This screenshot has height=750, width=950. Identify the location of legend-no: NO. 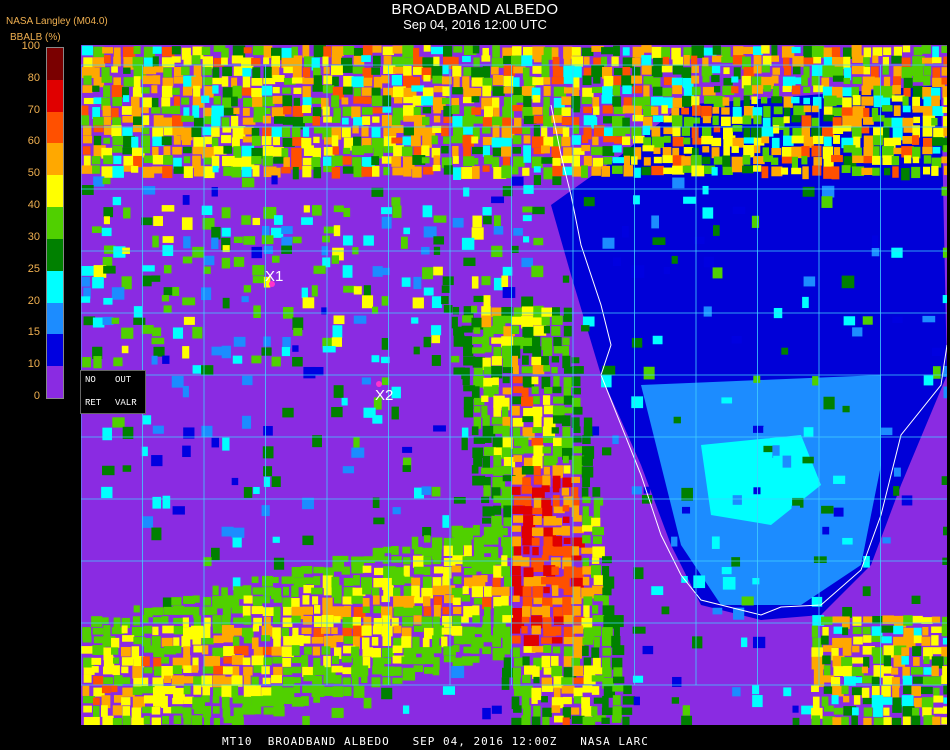
(90, 380).